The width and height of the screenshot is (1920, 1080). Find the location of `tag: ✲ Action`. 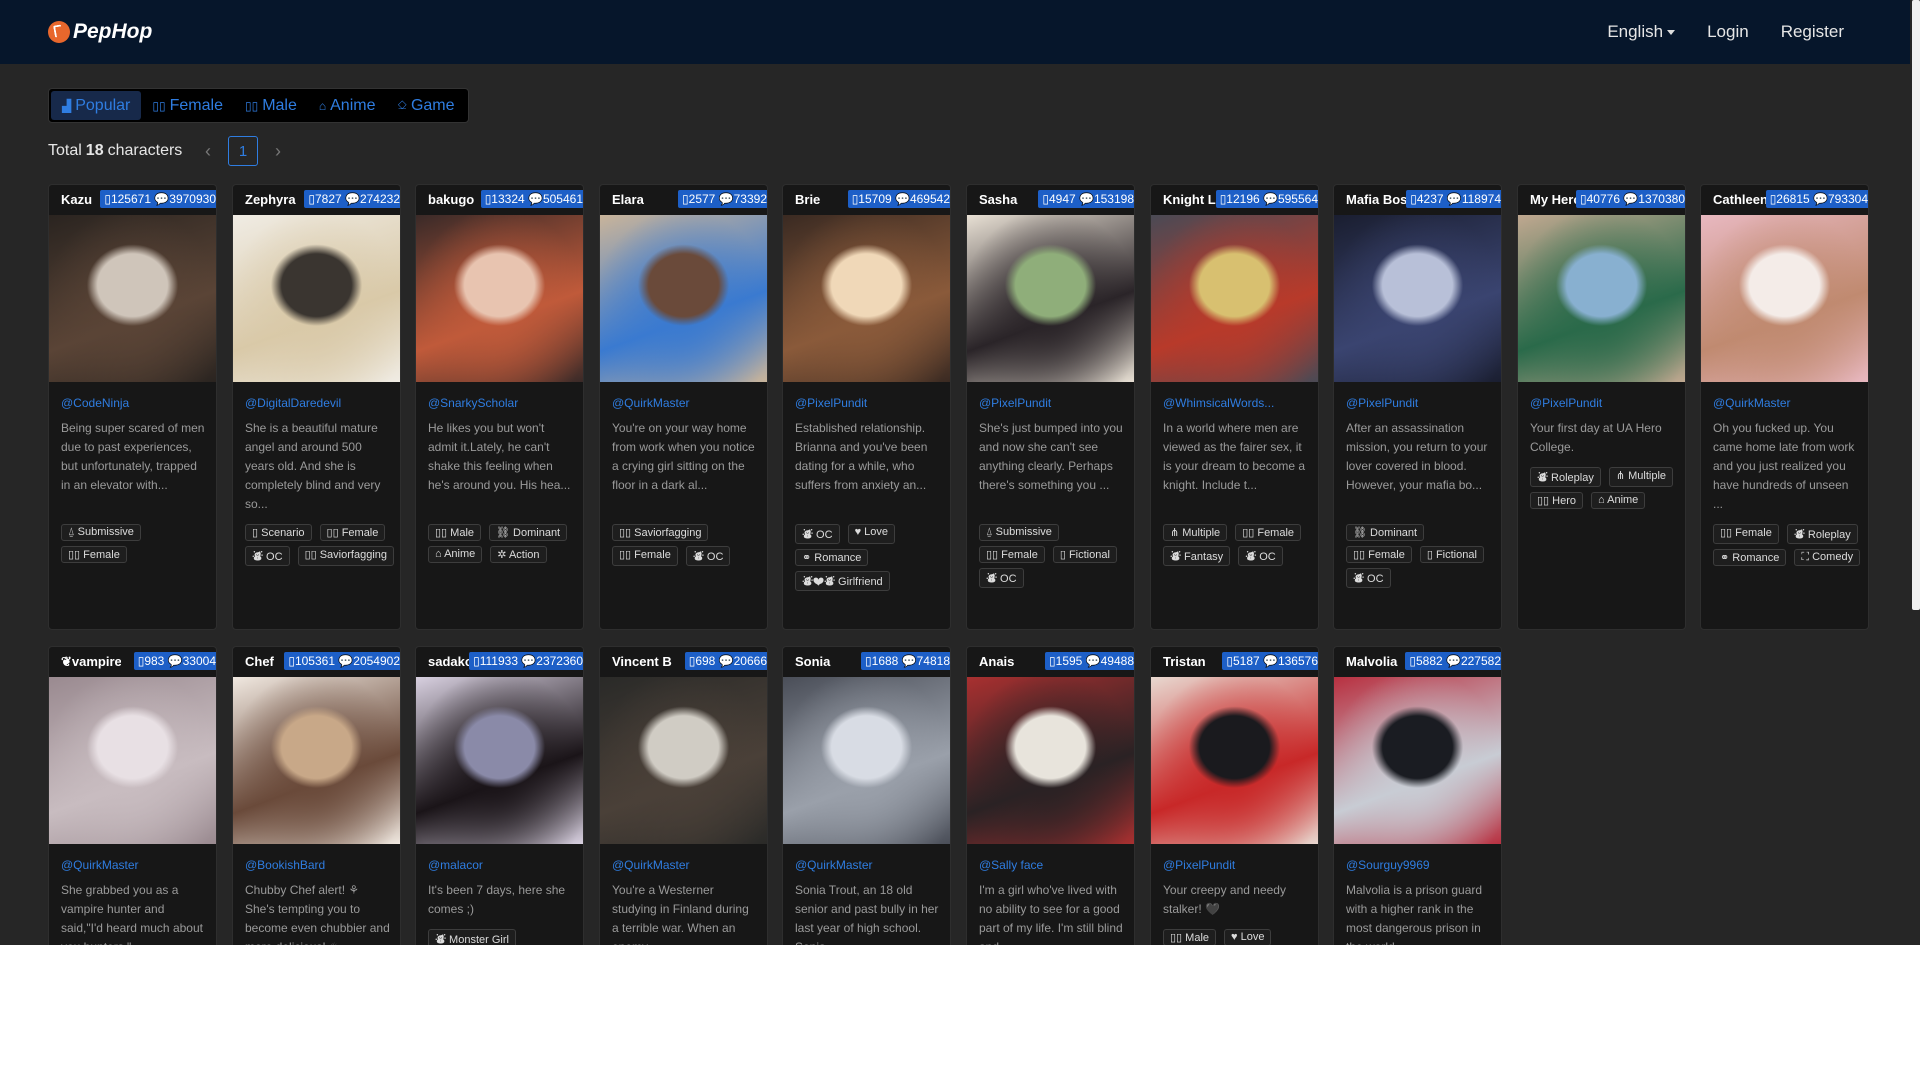

tag: ✲ Action is located at coordinates (518, 554).